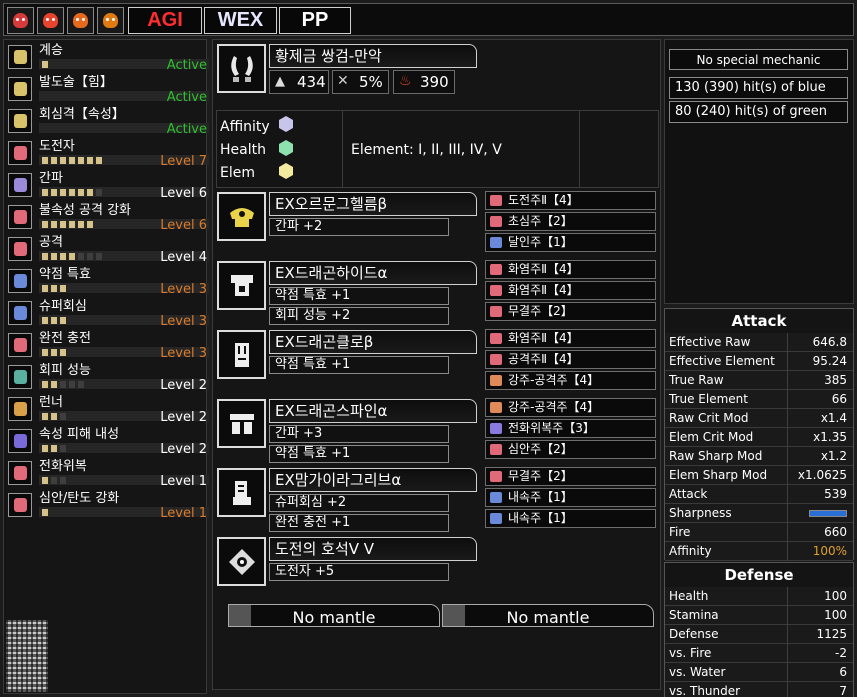  I want to click on stat-label: Elem Crit Mod, so click(711, 437).